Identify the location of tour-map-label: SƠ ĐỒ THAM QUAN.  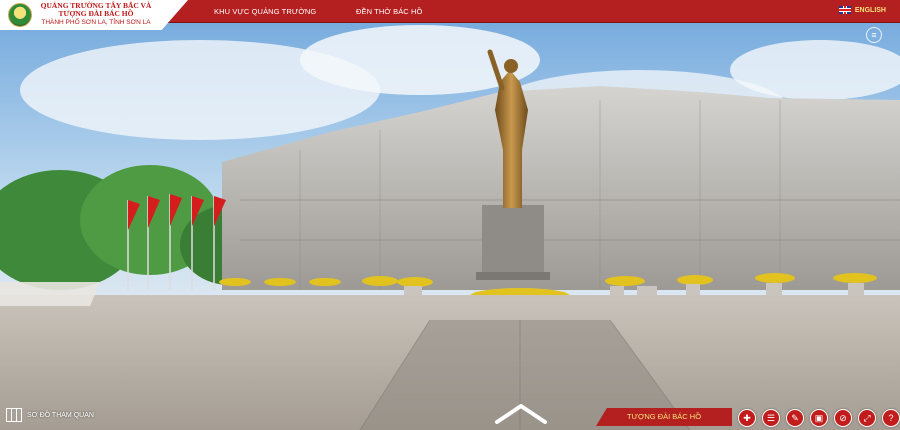
(60, 415).